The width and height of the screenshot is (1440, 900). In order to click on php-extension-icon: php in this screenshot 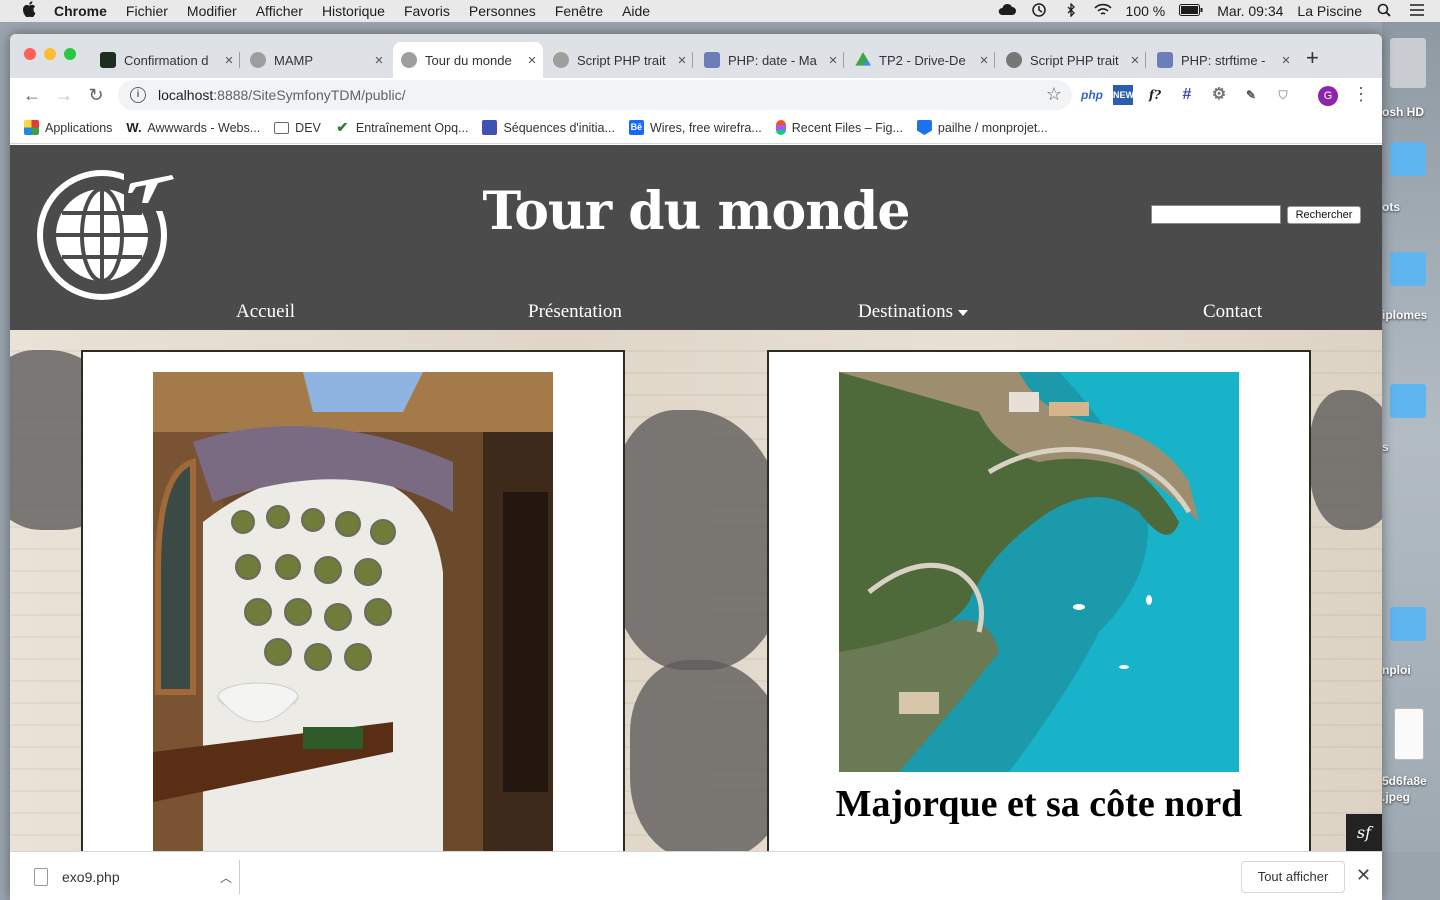, I will do `click(1092, 95)`.